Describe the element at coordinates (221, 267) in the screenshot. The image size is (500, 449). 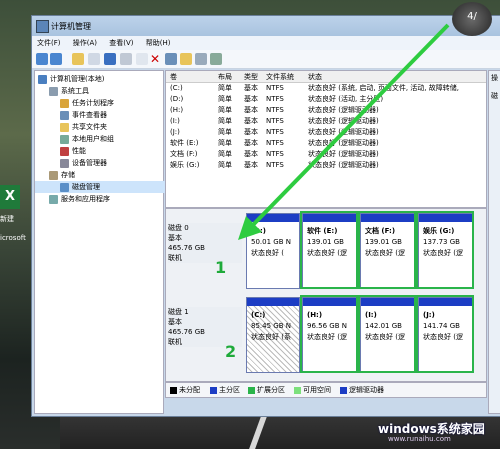
I see `annotation-number-1: 1` at that location.